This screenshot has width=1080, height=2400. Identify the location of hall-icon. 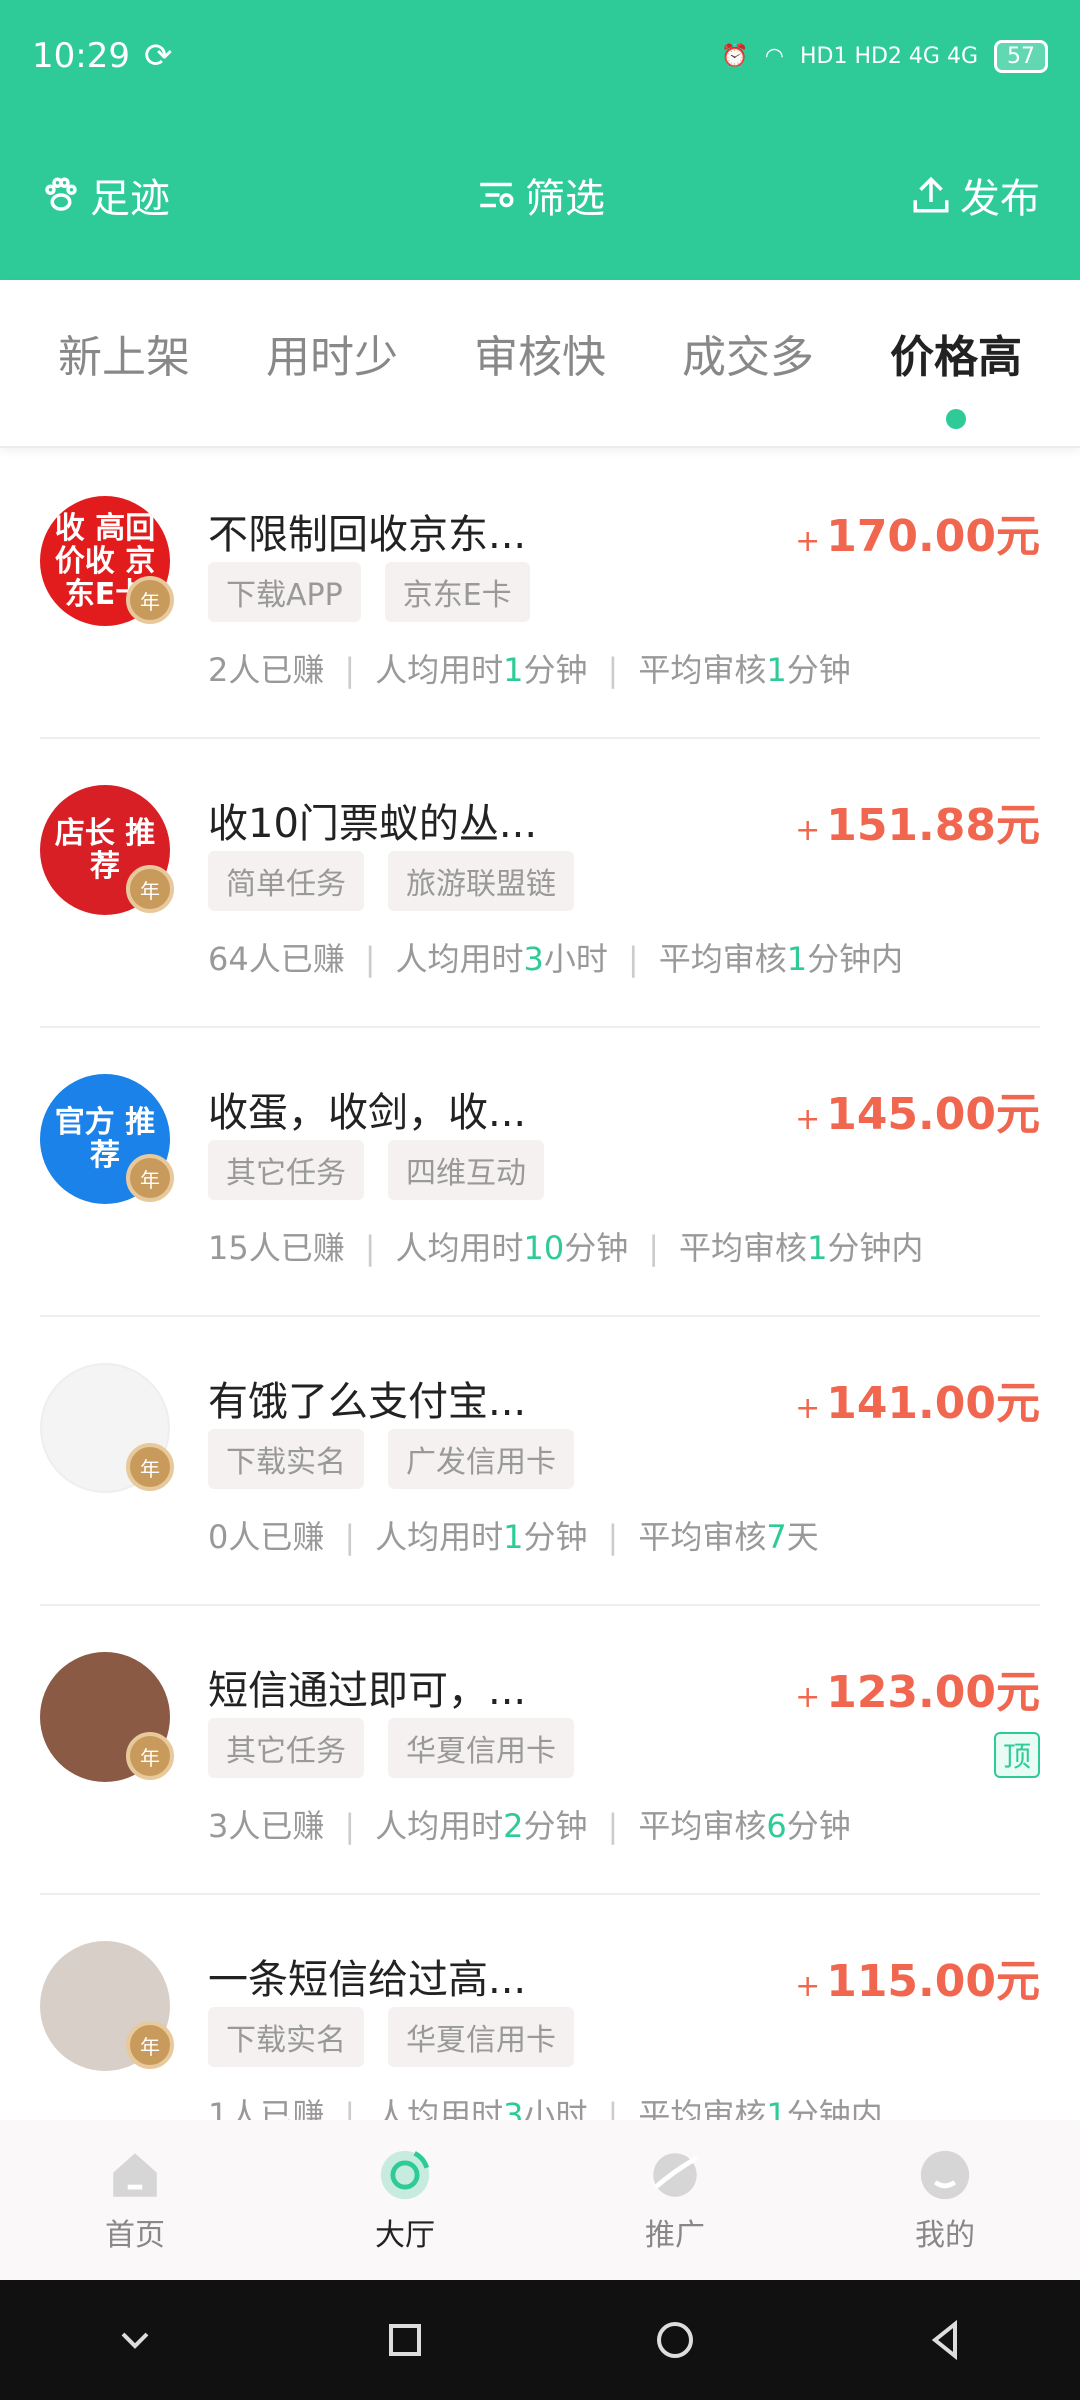
(405, 2175).